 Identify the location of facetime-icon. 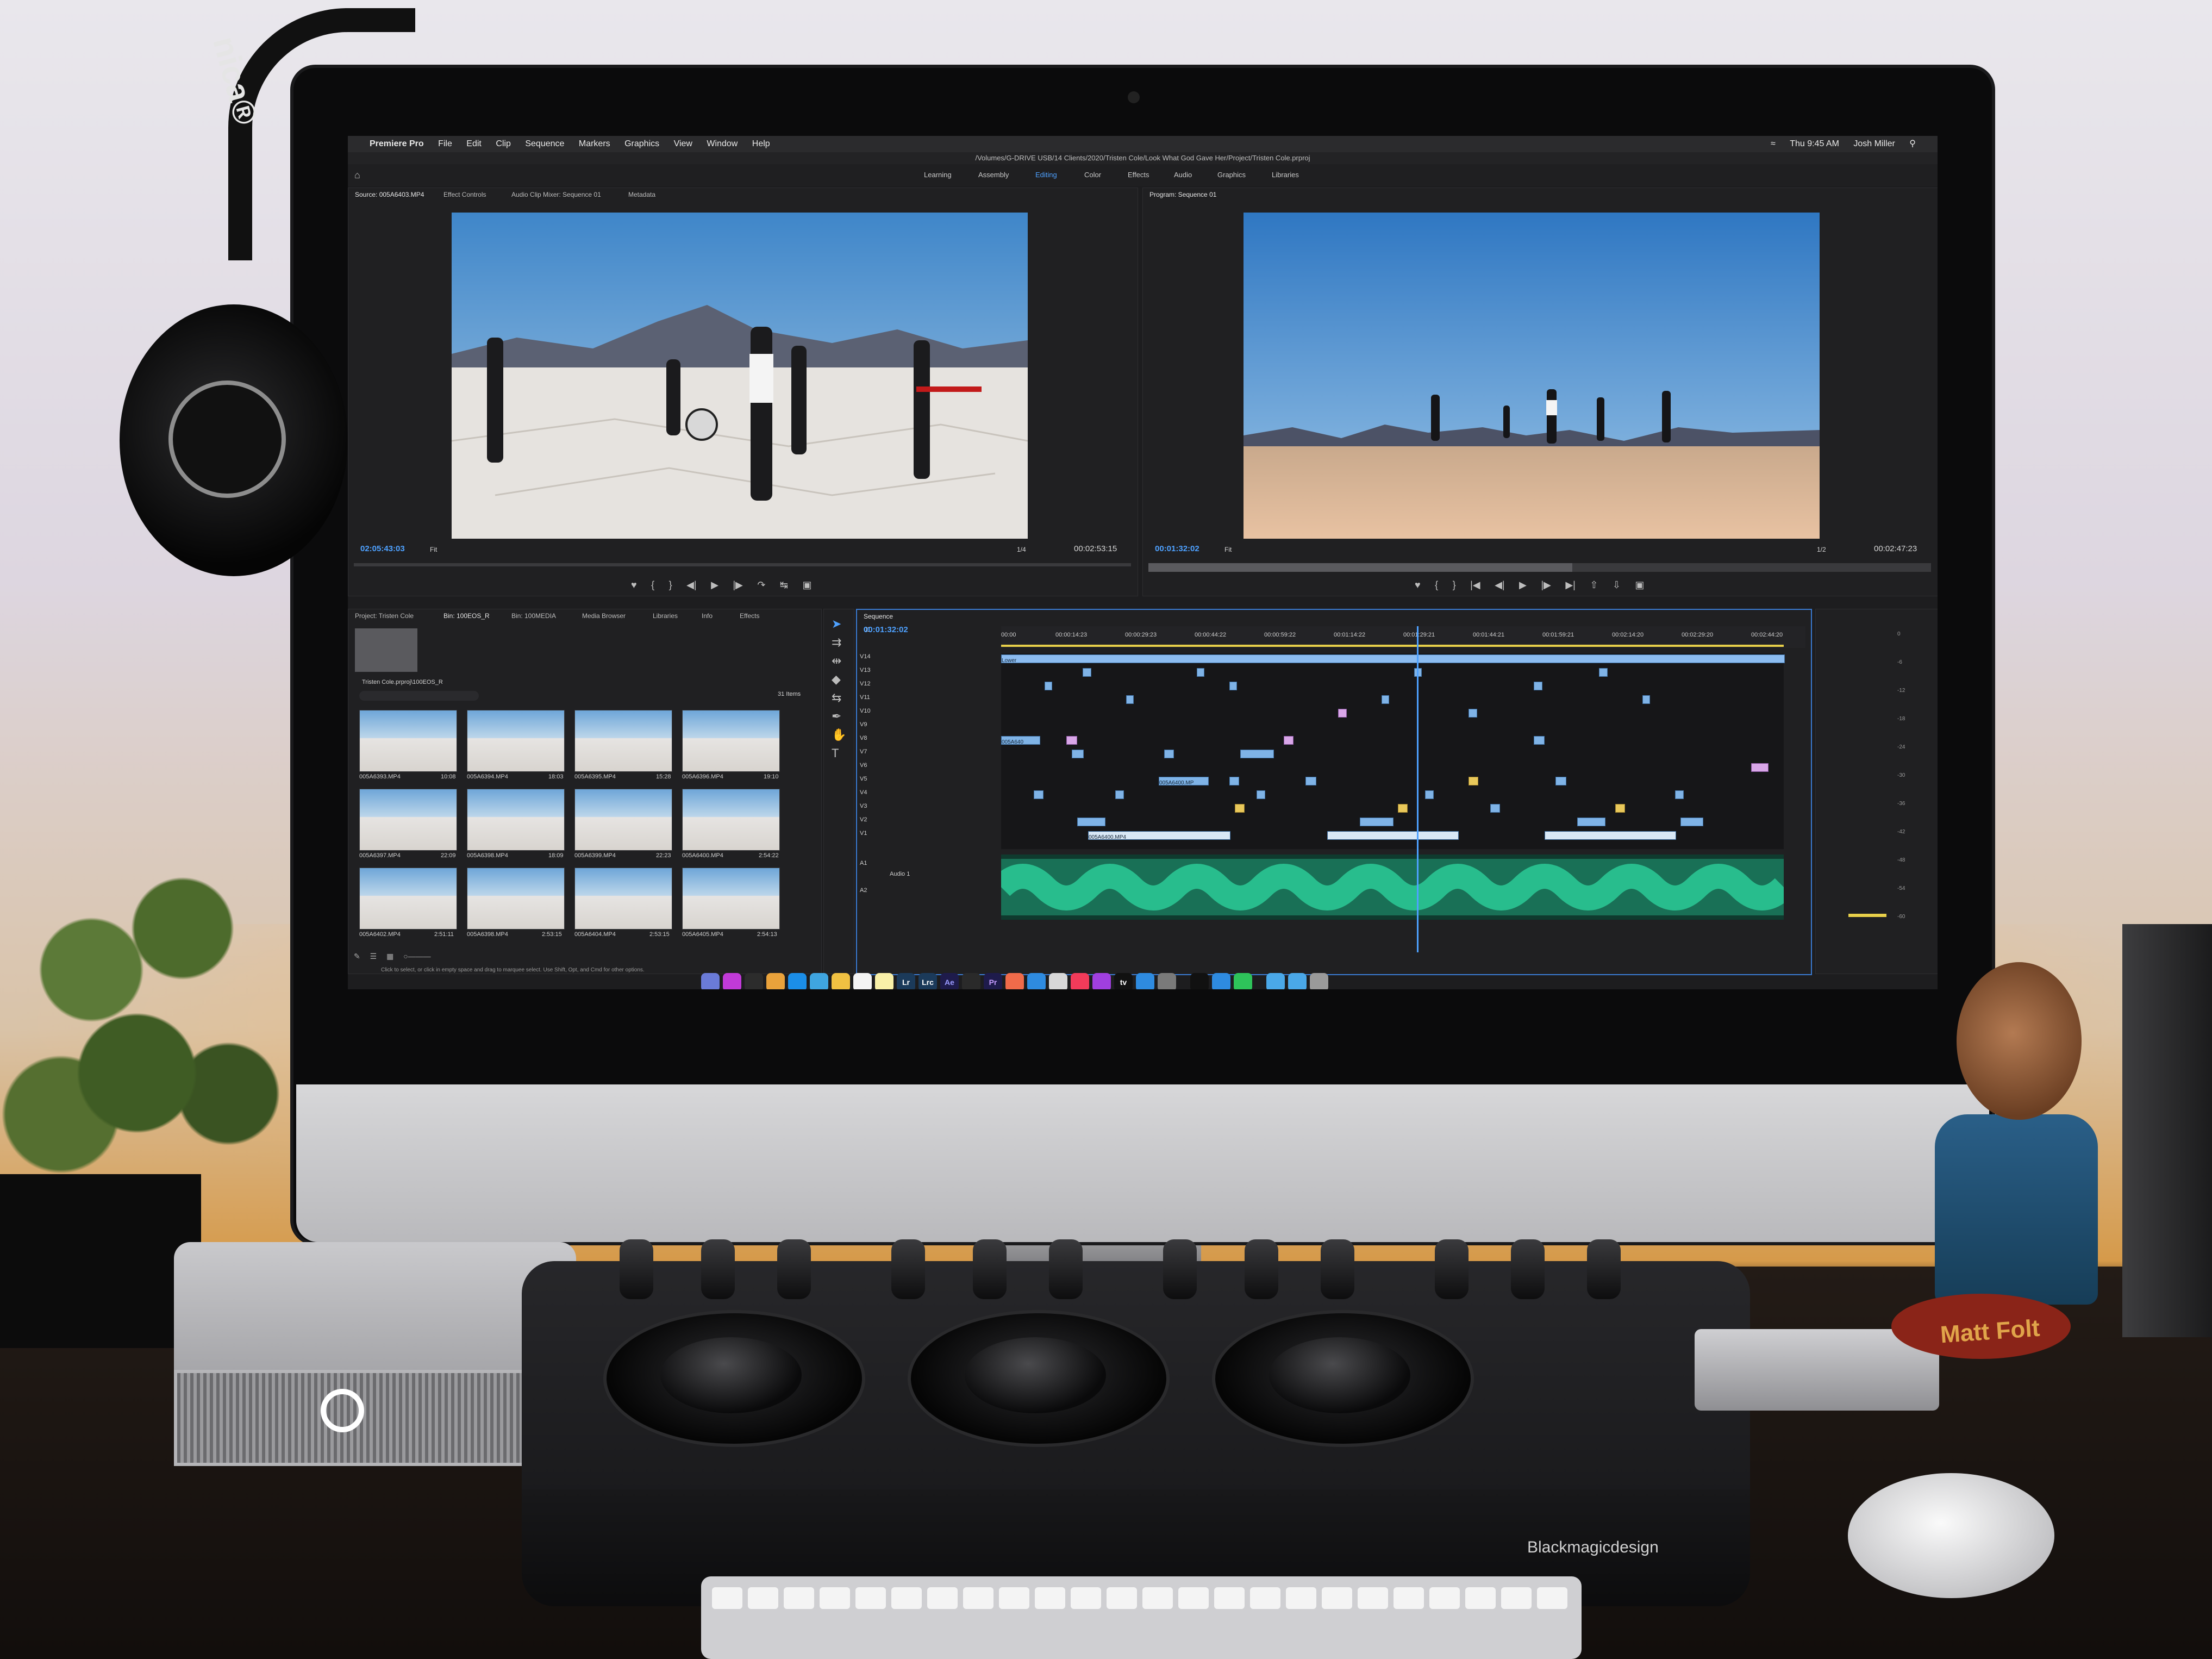
(1243, 981).